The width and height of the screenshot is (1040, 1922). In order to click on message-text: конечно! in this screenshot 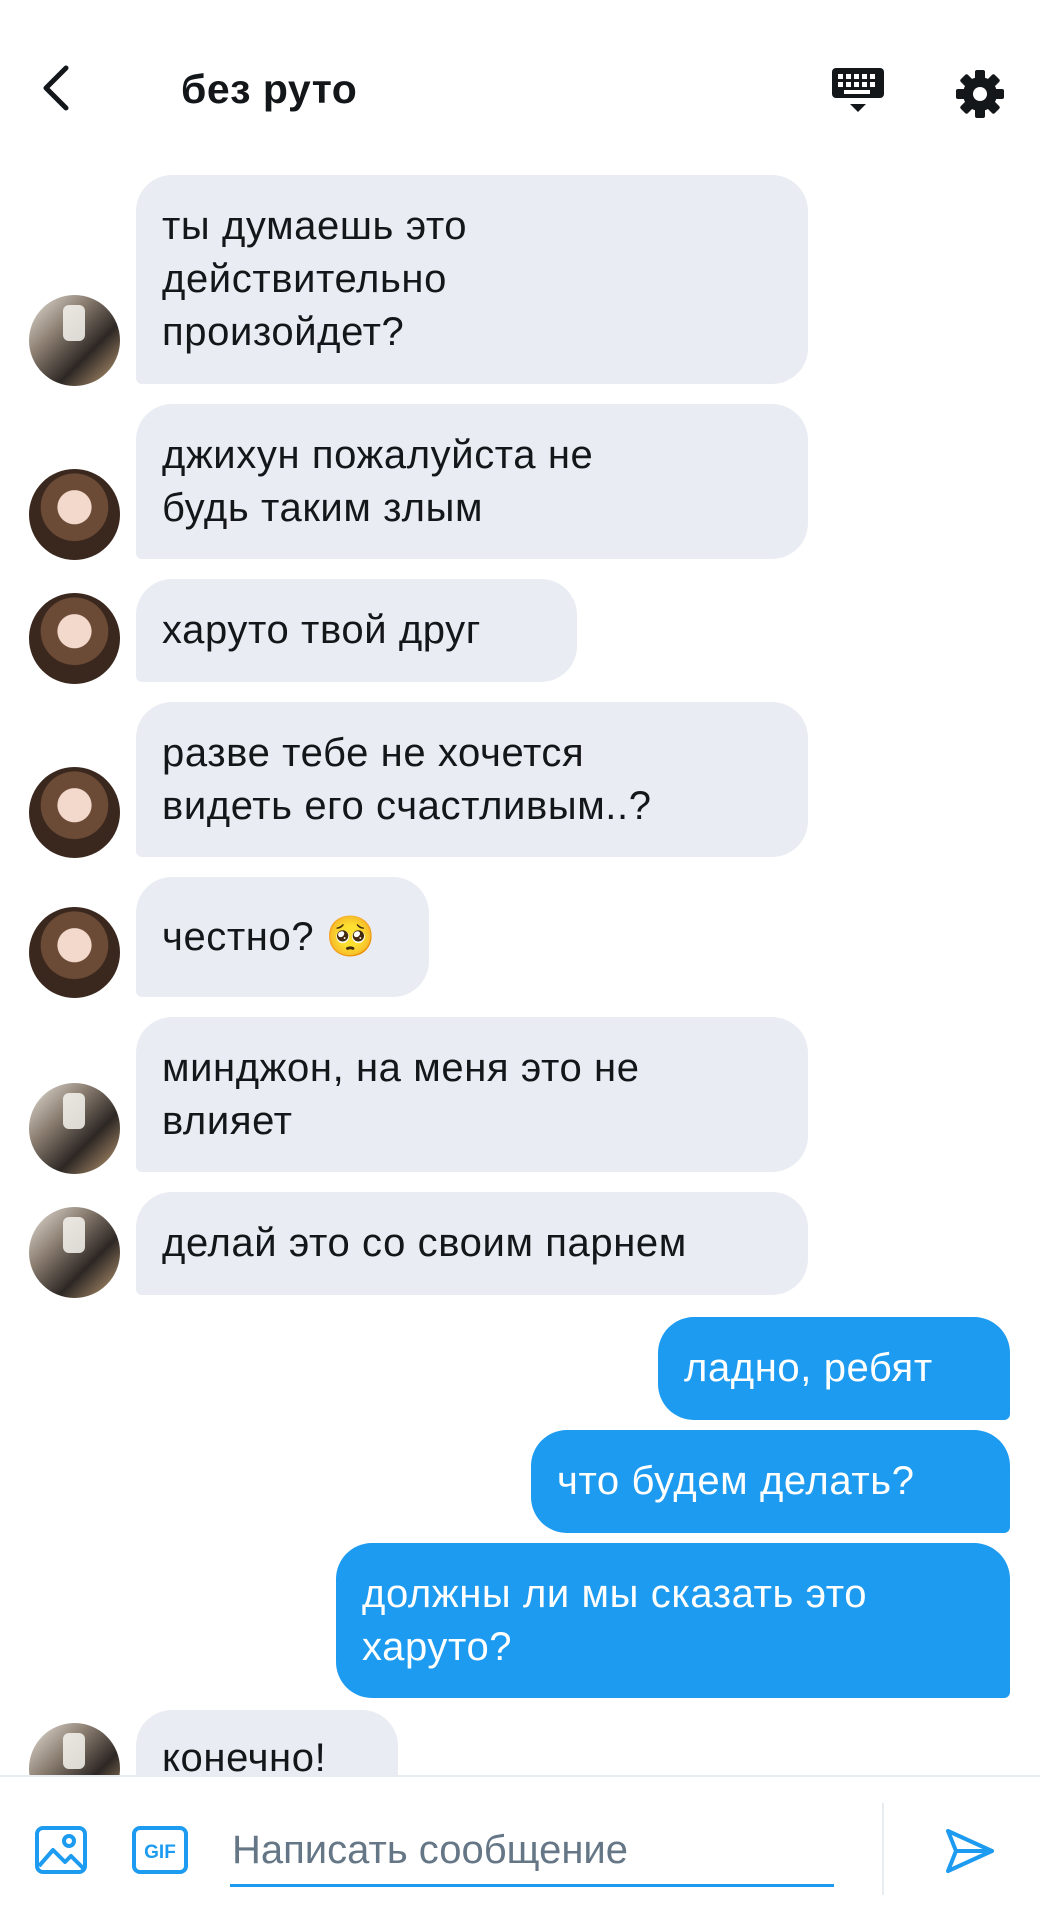, I will do `click(244, 1755)`.